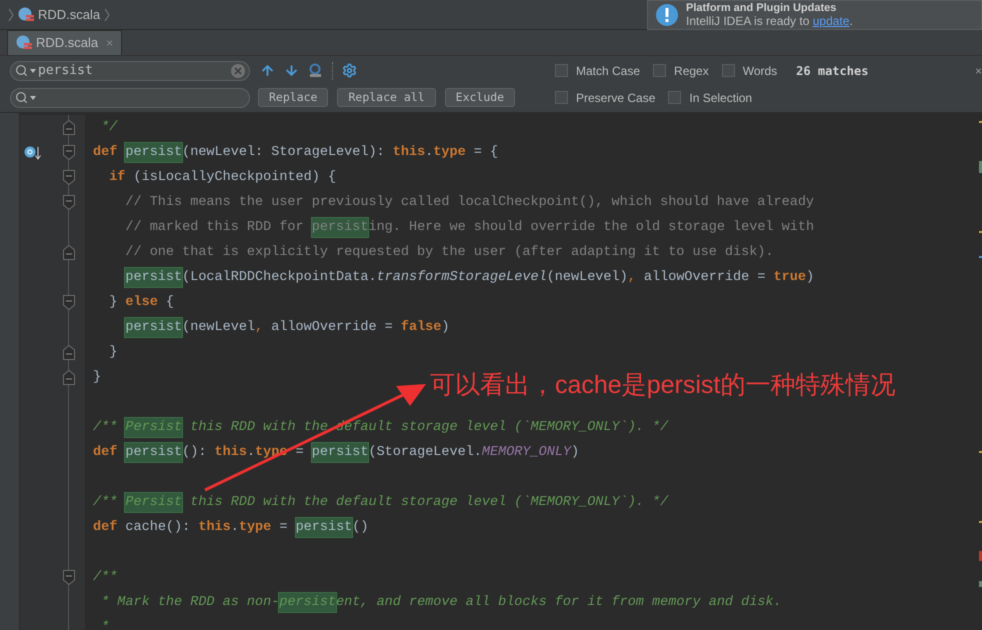 The height and width of the screenshot is (630, 982). I want to click on search-field: persist, so click(130, 70).